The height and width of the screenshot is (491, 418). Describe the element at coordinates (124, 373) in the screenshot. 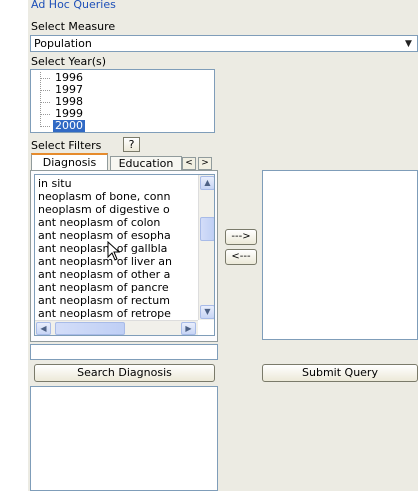

I see `search-diagnosis-button: Search Diagnosis` at that location.